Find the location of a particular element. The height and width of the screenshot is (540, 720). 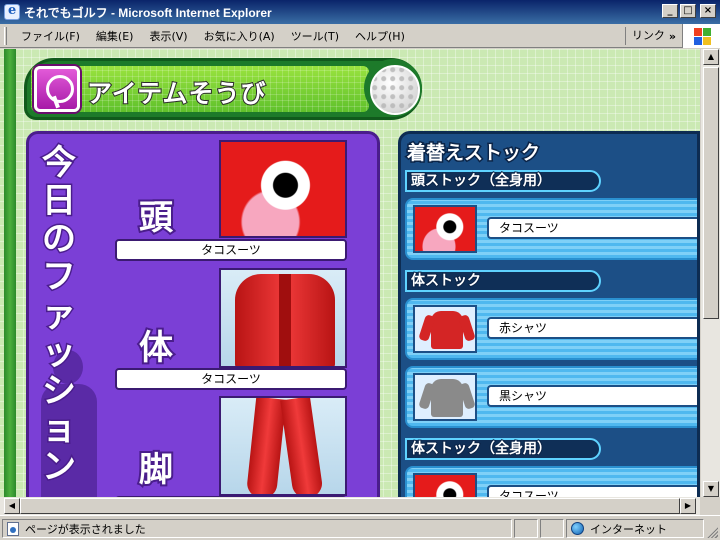

status-text: ページが表示されました is located at coordinates (85, 529).